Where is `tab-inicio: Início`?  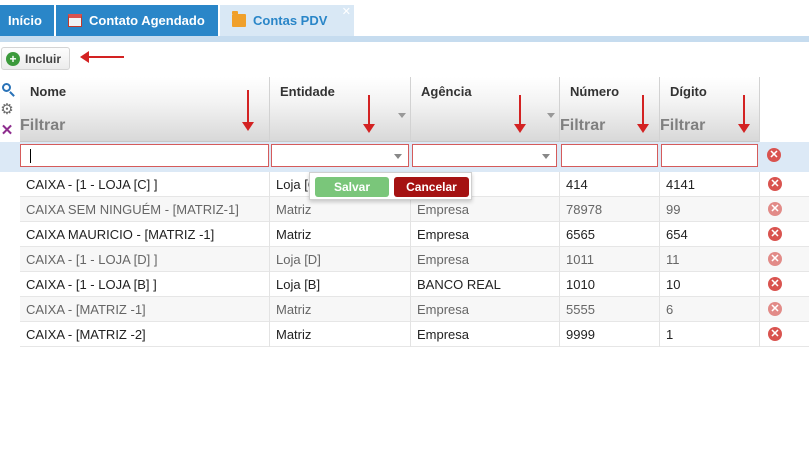 tab-inicio: Início is located at coordinates (27, 20).